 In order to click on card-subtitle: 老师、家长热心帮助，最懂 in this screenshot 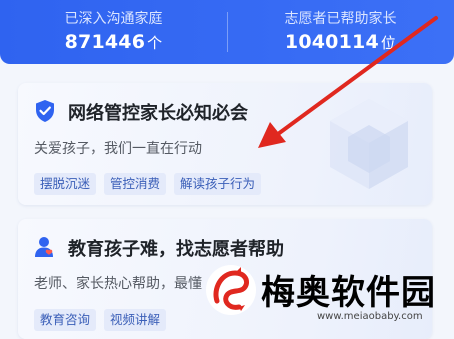, I will do `click(118, 284)`.